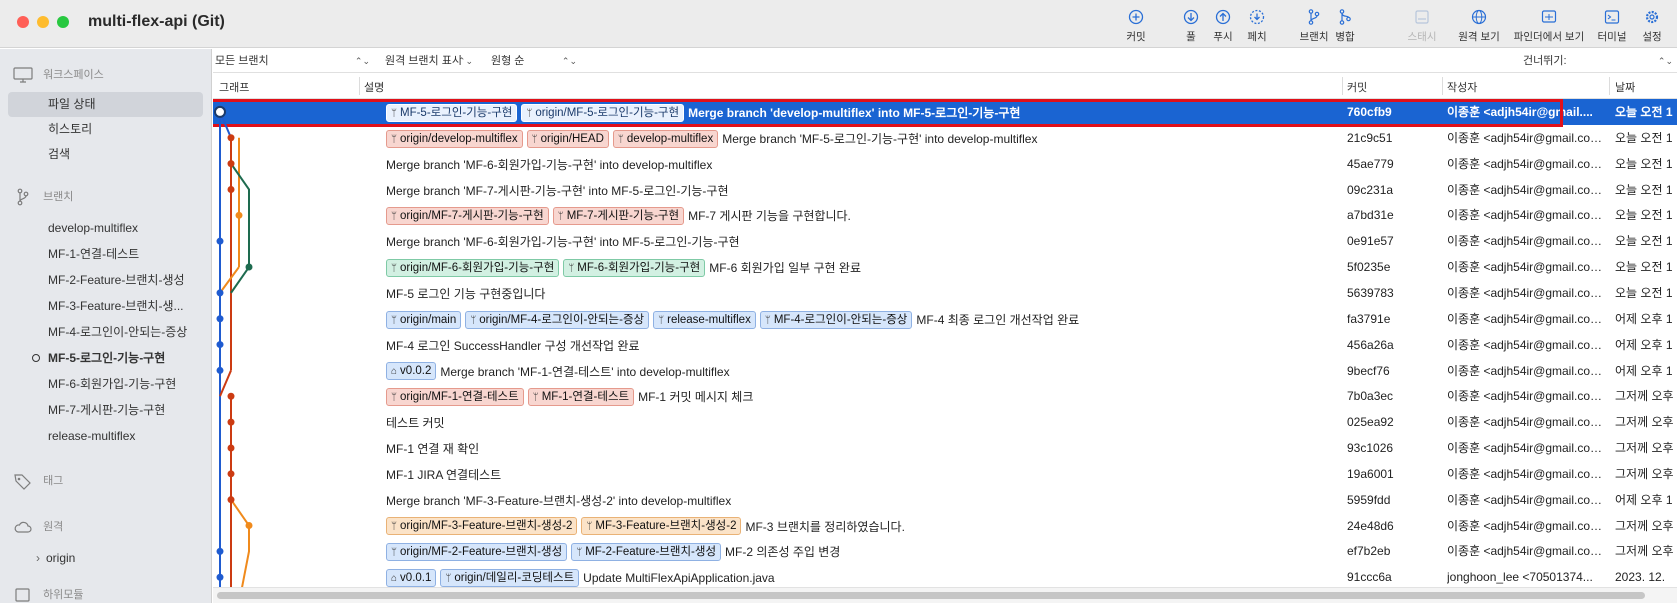  What do you see at coordinates (607, 112) in the screenshot?
I see `ref-name: origin/MF-5-로그인-기능-구현` at bounding box center [607, 112].